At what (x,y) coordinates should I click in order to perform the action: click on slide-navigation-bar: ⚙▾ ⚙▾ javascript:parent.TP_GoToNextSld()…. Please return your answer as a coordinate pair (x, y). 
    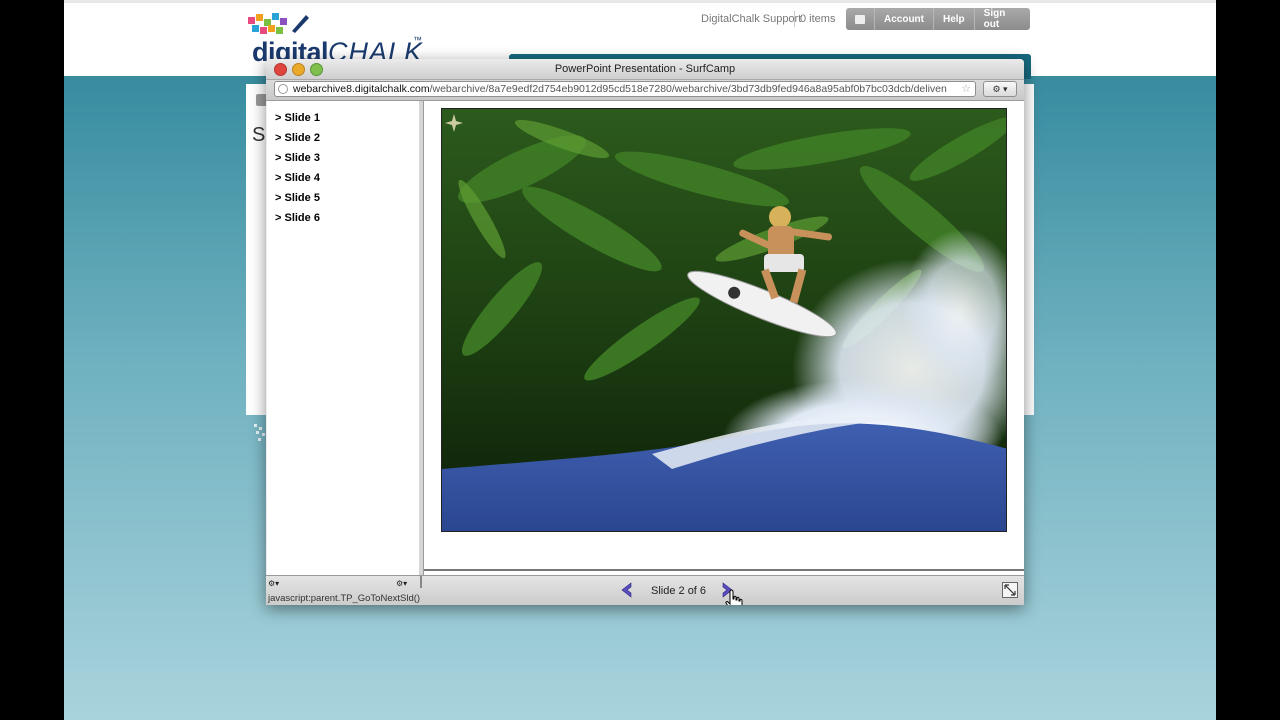
    Looking at the image, I should click on (645, 590).